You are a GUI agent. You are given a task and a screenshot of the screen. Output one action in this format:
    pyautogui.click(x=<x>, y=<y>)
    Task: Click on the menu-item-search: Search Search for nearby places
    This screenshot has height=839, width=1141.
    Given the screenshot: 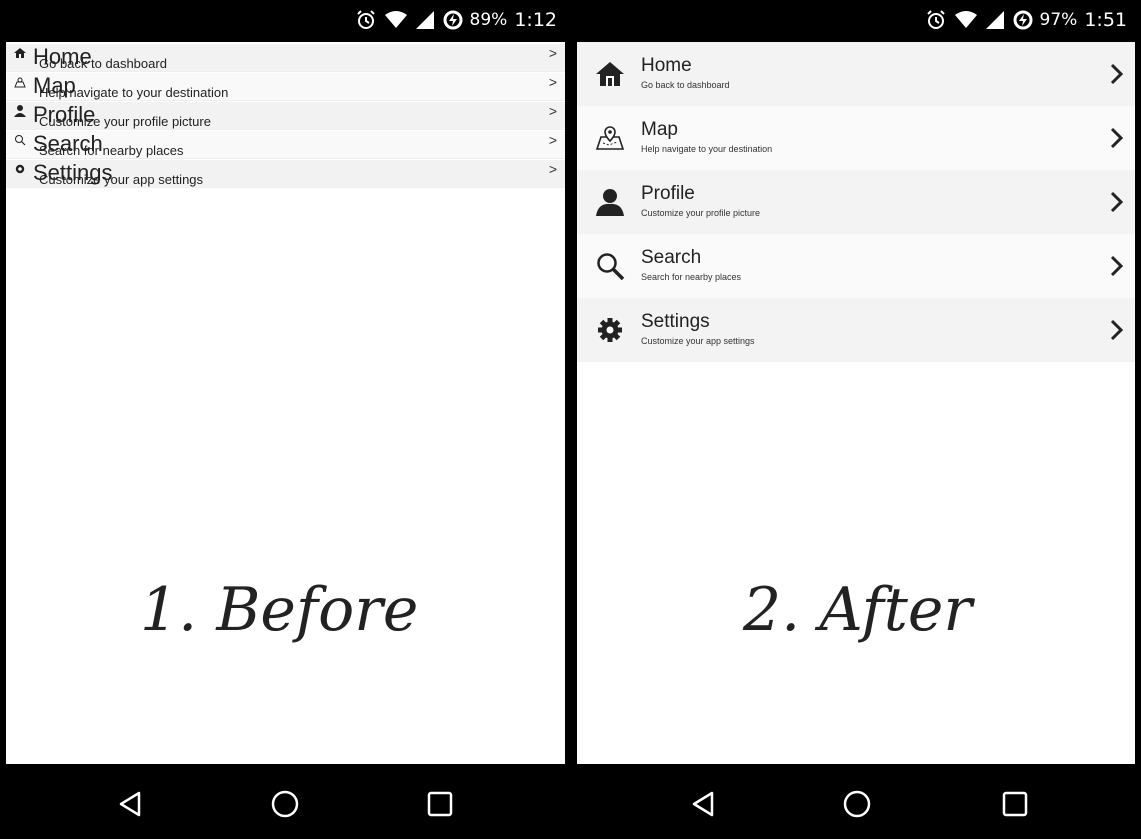 What is the action you would take?
    pyautogui.click(x=856, y=266)
    